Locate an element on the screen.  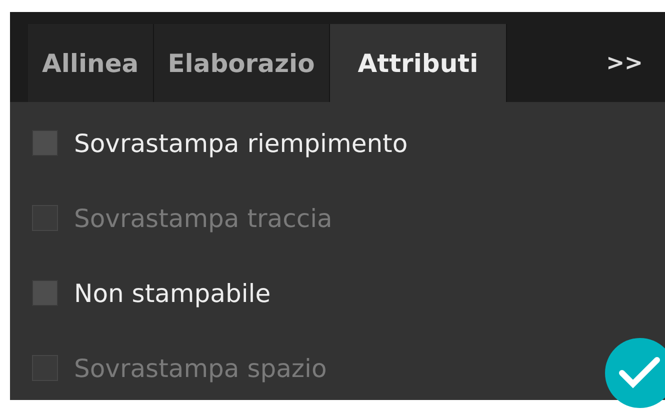
panel-tab: Attributi is located at coordinates (419, 63).